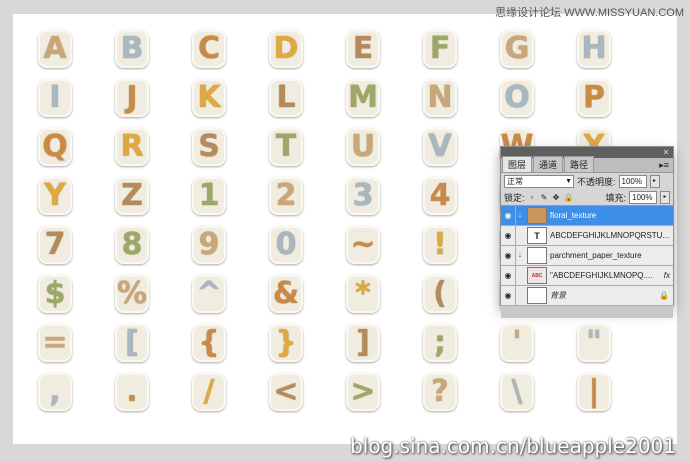 This screenshot has height=462, width=690. I want to click on tab-channels: 通道, so click(548, 164).